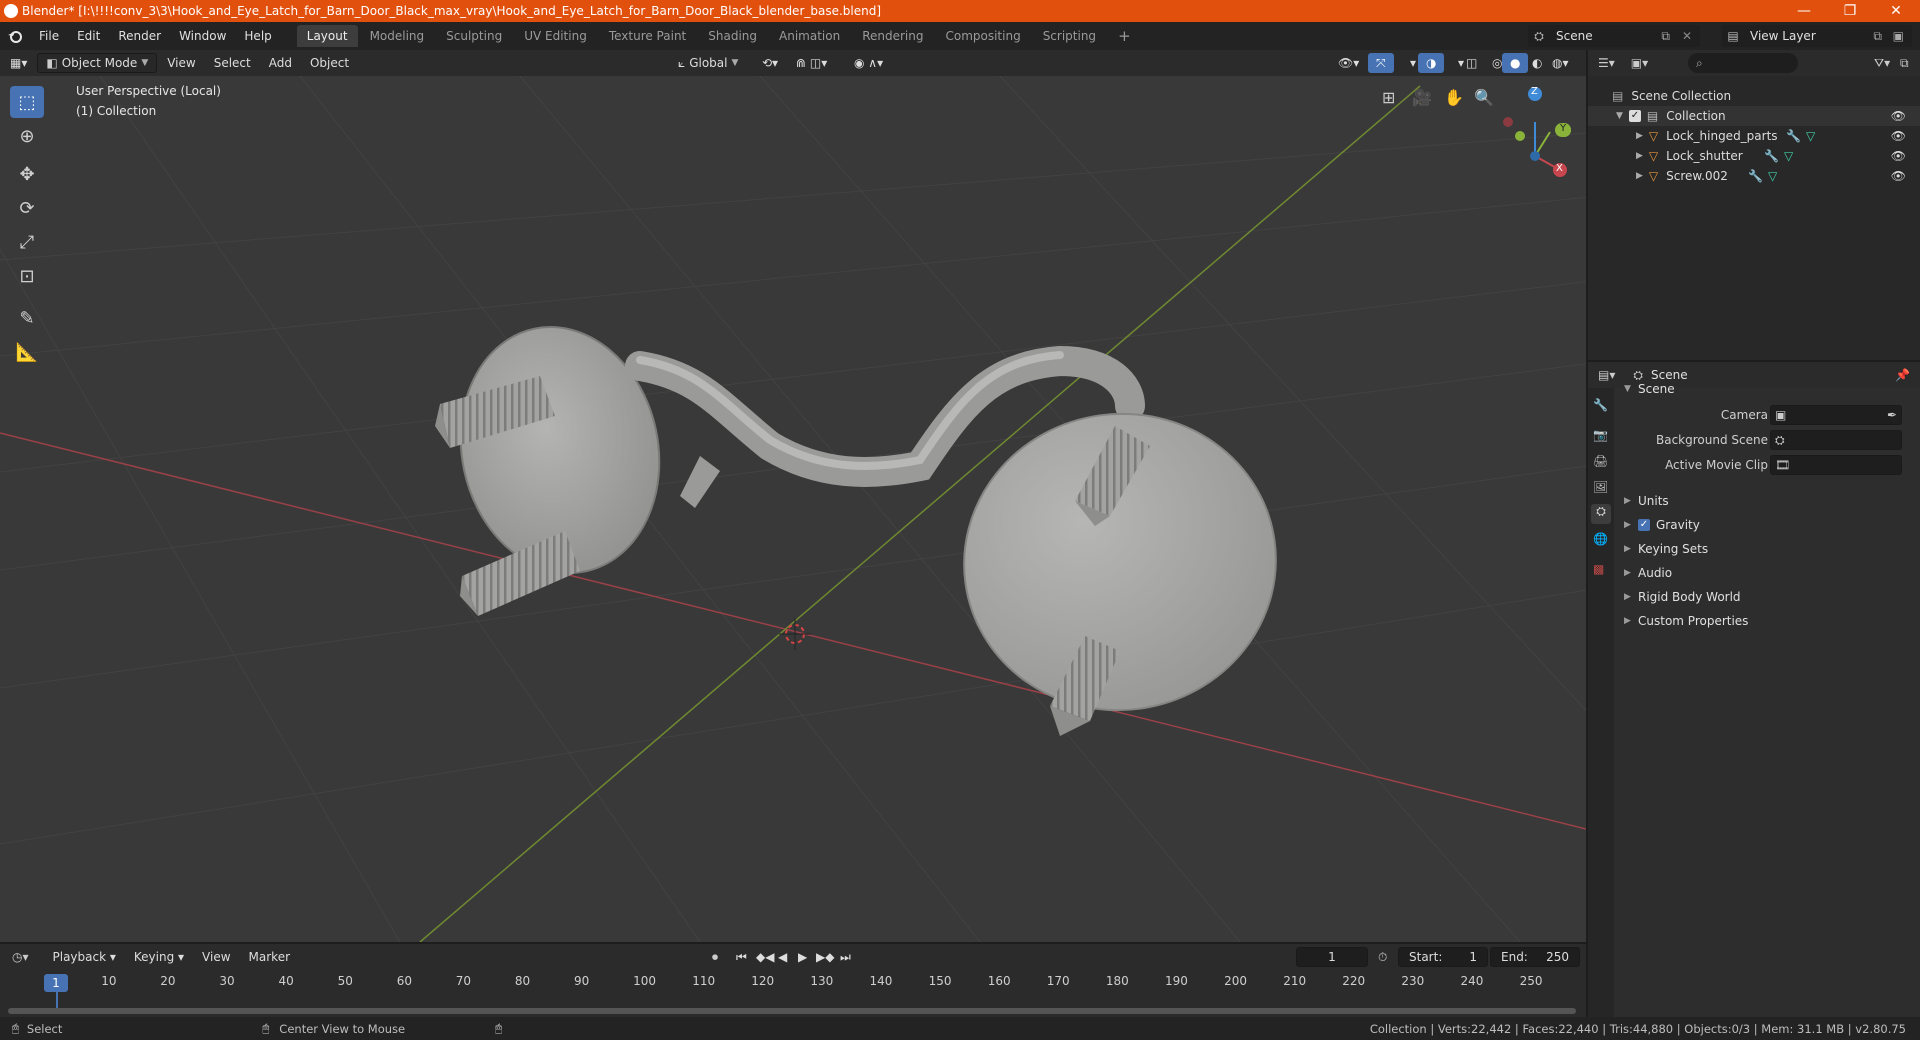  Describe the element at coordinates (1484, 97) in the screenshot. I see `zoom-icon: 🔍` at that location.